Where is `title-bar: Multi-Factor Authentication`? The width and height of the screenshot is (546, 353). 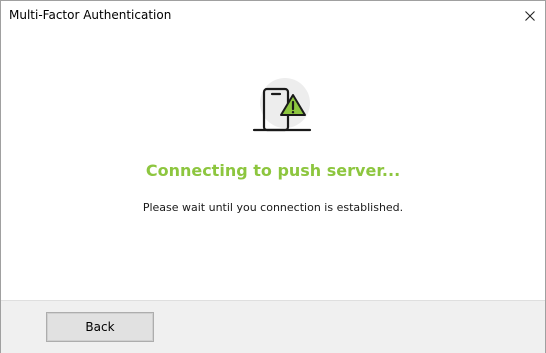 title-bar: Multi-Factor Authentication is located at coordinates (273, 16).